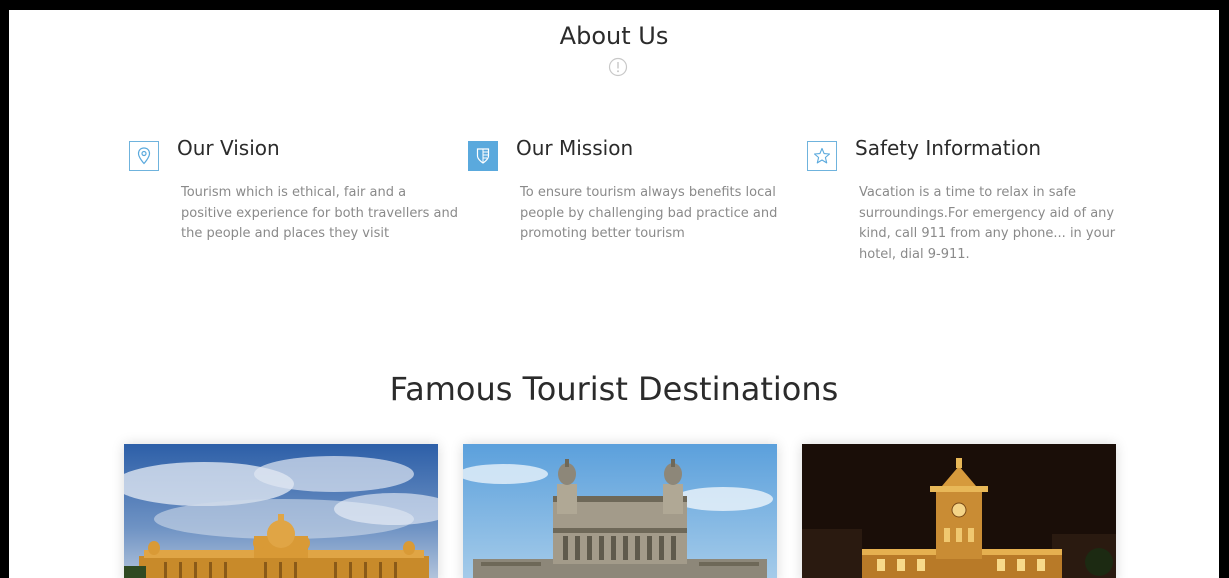  What do you see at coordinates (614, 389) in the screenshot?
I see `destinations-title: Famous Tourist Destinations` at bounding box center [614, 389].